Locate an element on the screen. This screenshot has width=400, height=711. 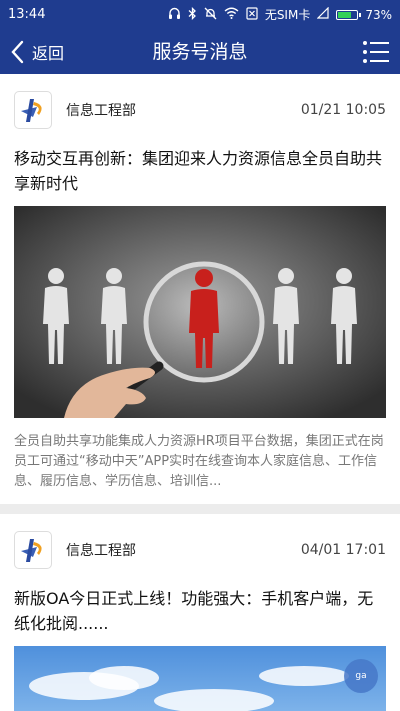
menu-list-icon is located at coordinates (376, 52).